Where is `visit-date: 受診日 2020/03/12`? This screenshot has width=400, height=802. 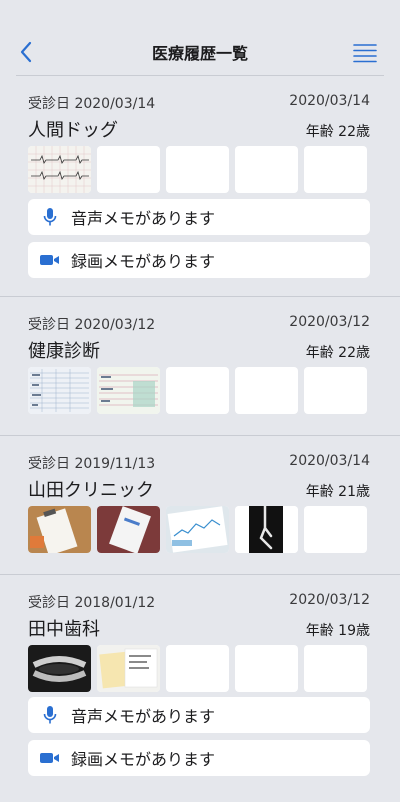
visit-date: 受診日 2020/03/12 is located at coordinates (92, 325).